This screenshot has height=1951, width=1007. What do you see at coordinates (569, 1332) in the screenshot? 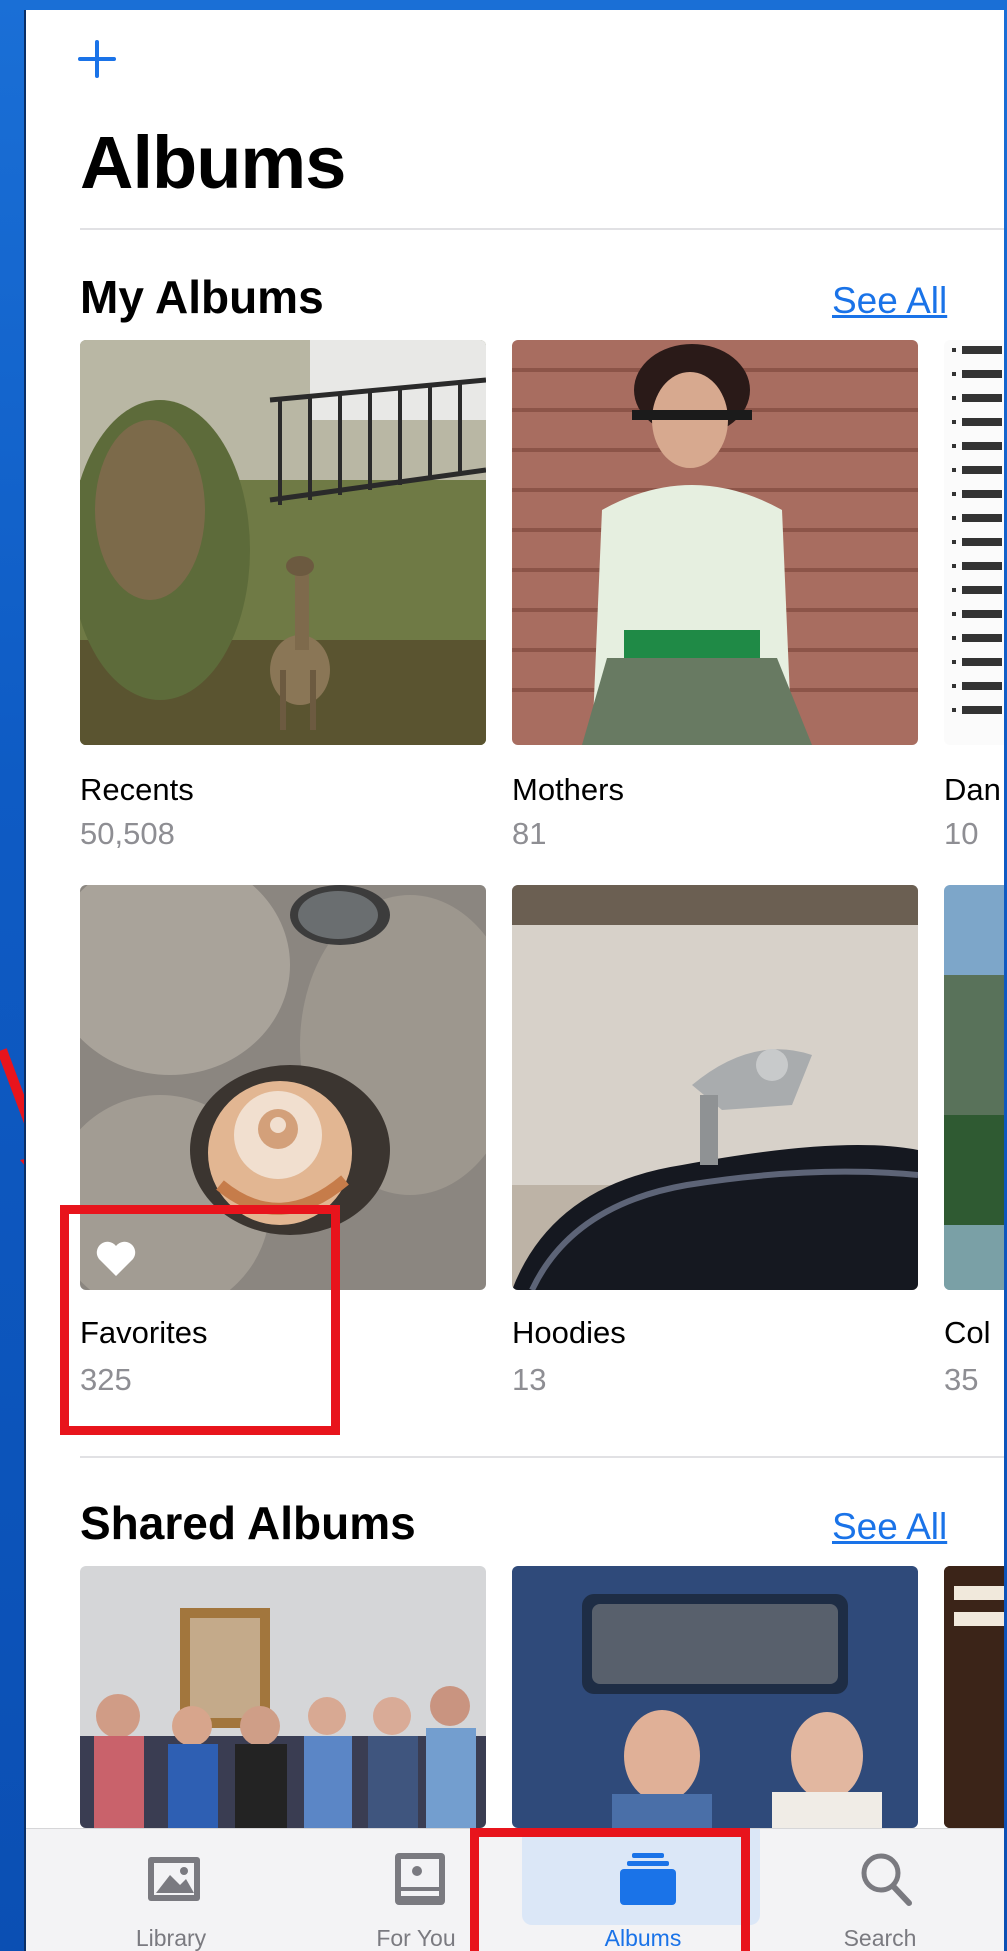
I see `album-name-hoodies: Hoodies` at bounding box center [569, 1332].